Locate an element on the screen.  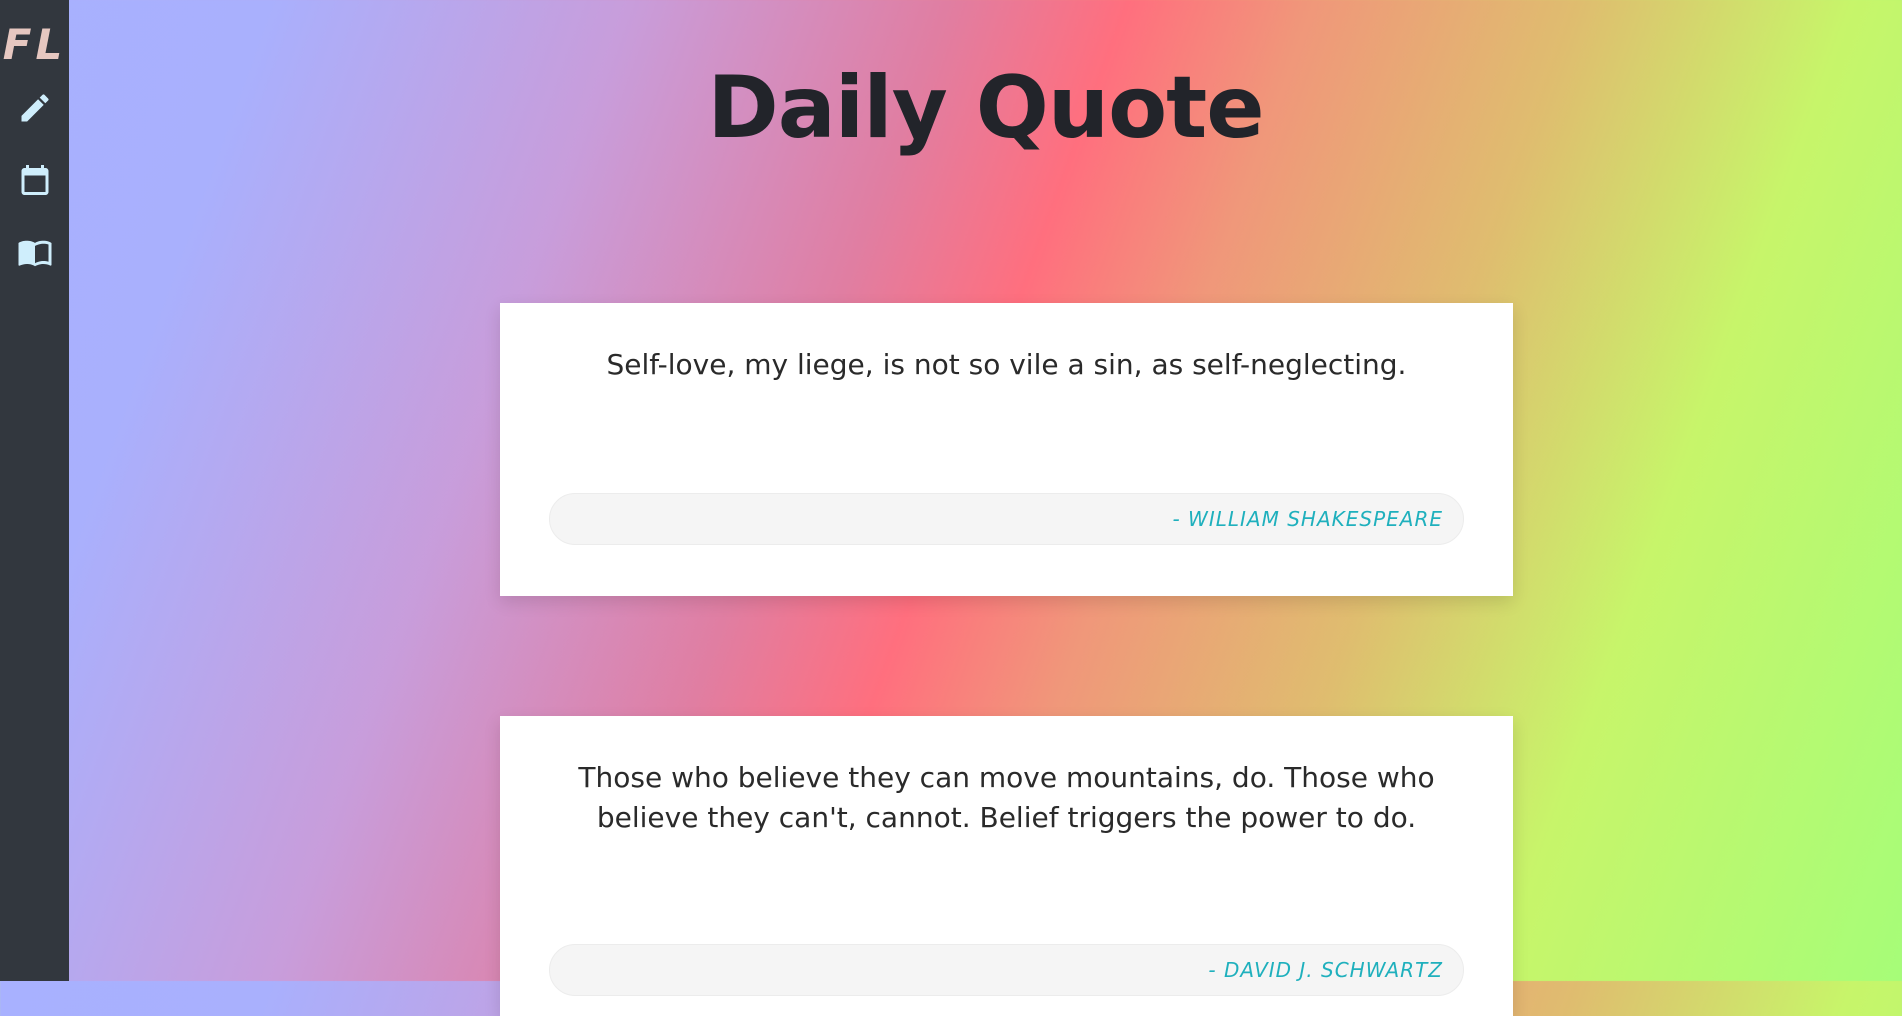
sidebar-item-calendar is located at coordinates (34, 180).